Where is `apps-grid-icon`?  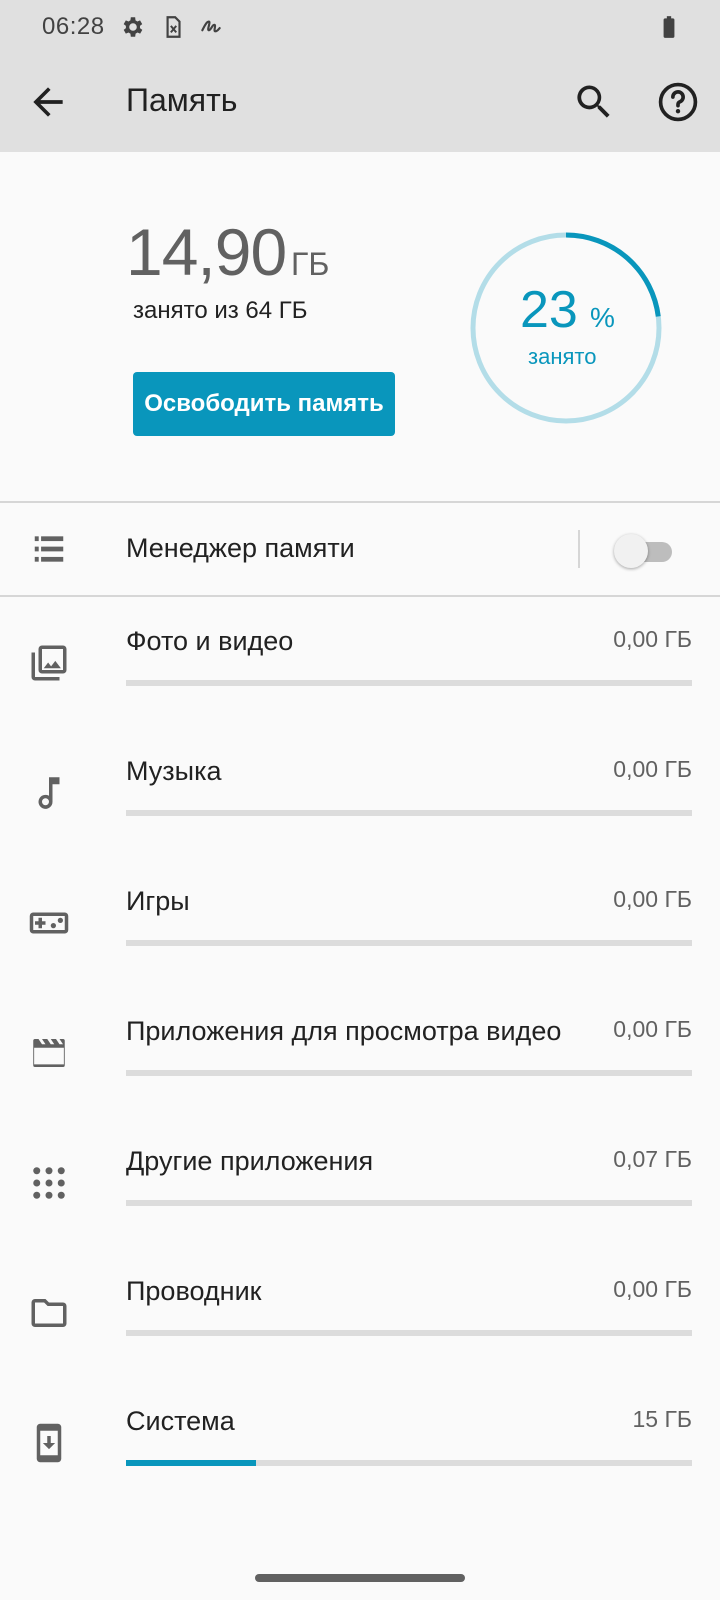
apps-grid-icon is located at coordinates (49, 1183).